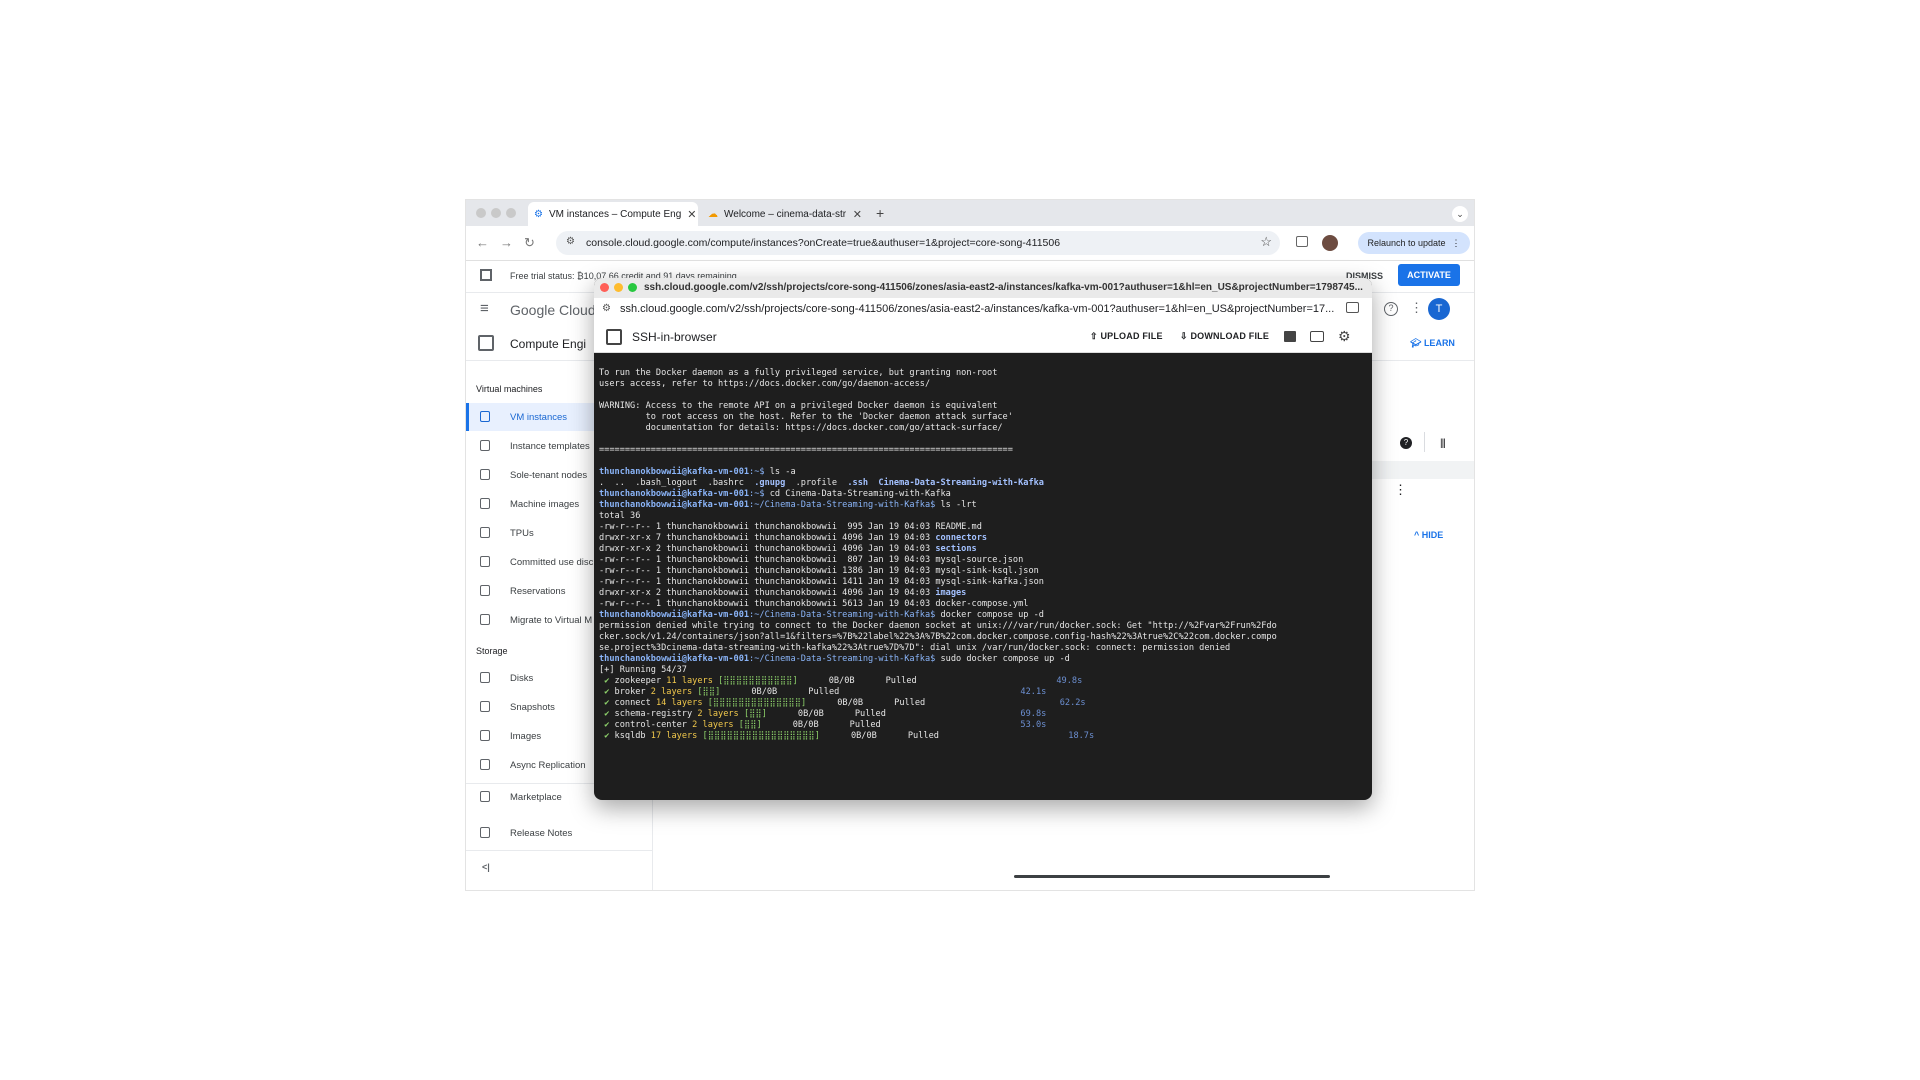 This screenshot has width=1920, height=1080. Describe the element at coordinates (1439, 309) in the screenshot. I see `account-avatar: T` at that location.